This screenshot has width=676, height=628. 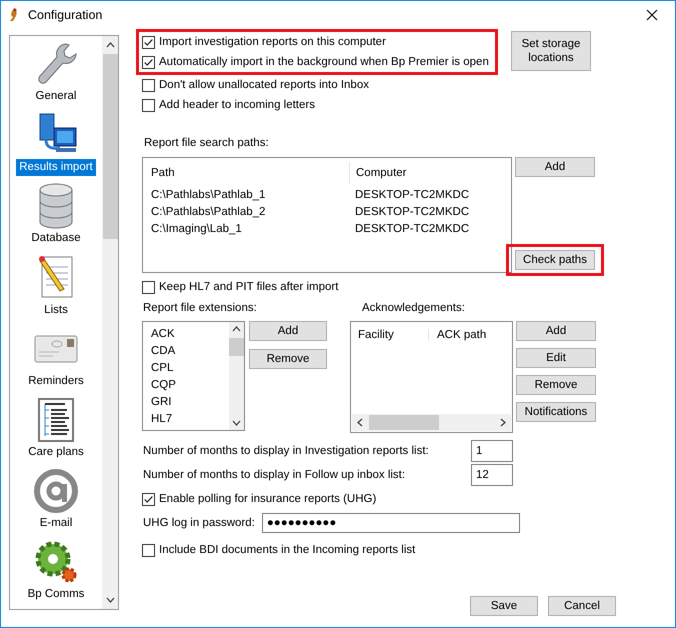 I want to click on months-field: 1, so click(x=492, y=451).